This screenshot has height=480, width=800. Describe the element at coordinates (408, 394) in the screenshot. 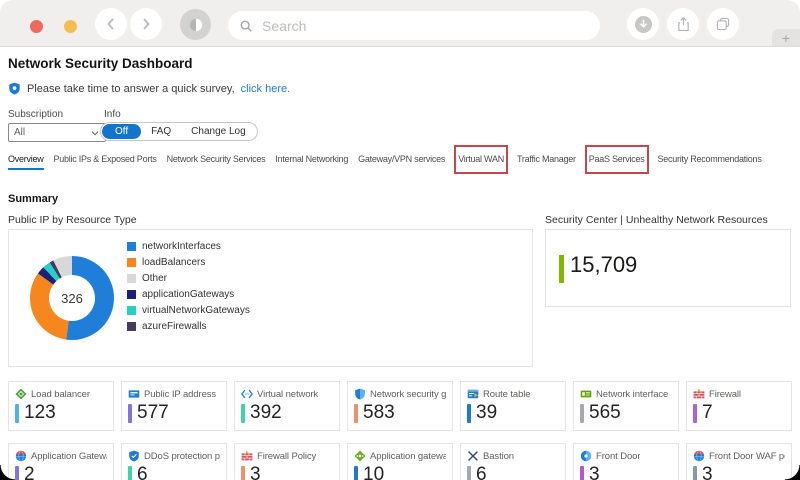

I see `tile-label: Network security group` at that location.